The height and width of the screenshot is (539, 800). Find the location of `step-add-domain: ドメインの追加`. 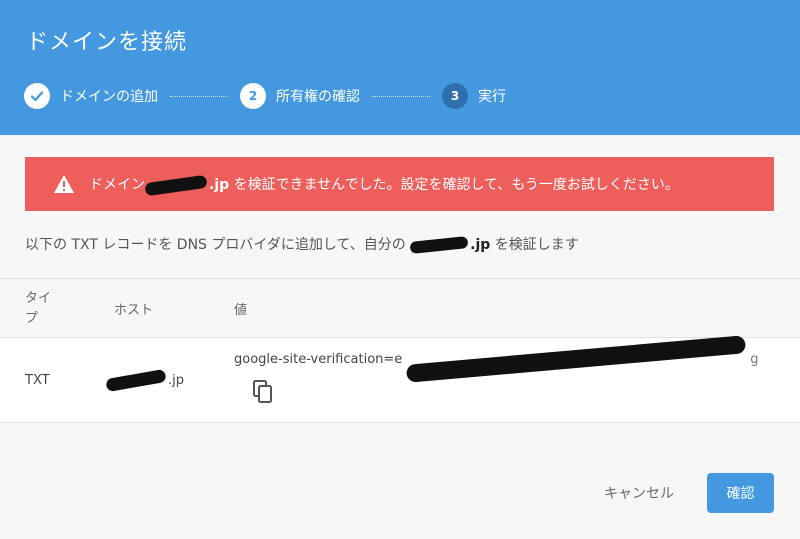

step-add-domain: ドメインの追加 is located at coordinates (91, 96).